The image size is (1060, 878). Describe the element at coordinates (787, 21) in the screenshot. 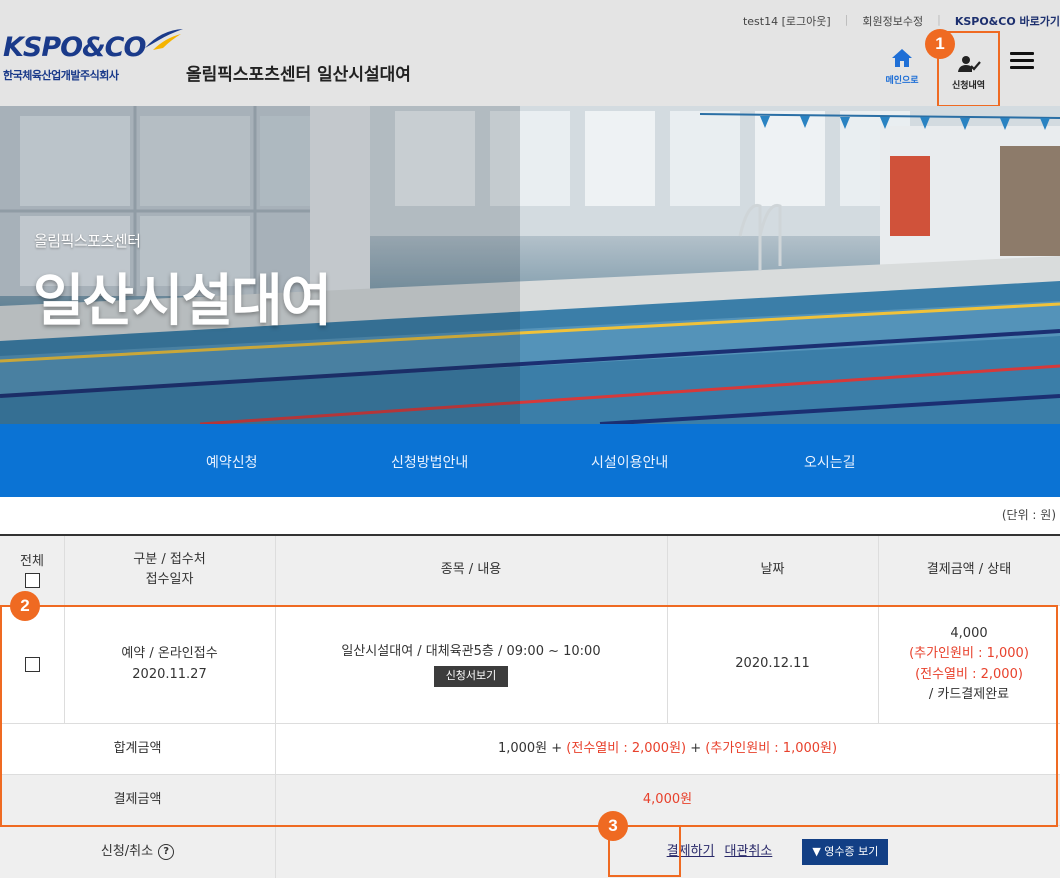

I see `logout-link: test14 [로그아웃]` at that location.